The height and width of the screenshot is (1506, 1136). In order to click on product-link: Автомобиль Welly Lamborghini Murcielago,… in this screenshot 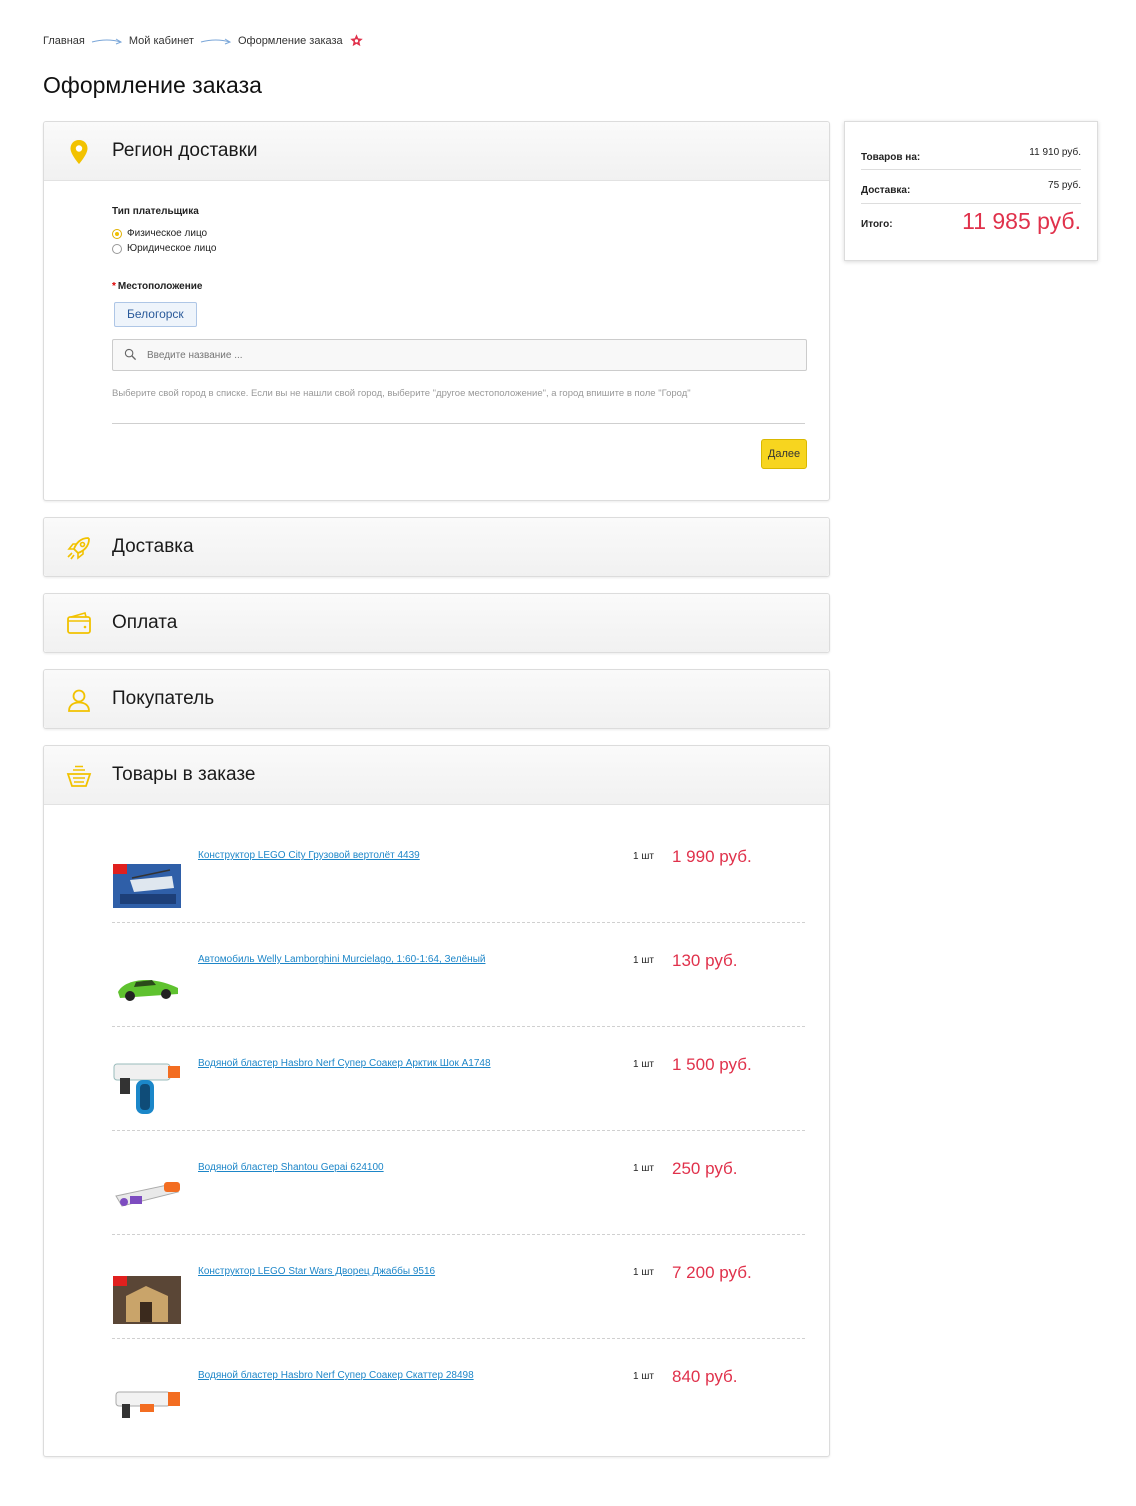, I will do `click(341, 959)`.